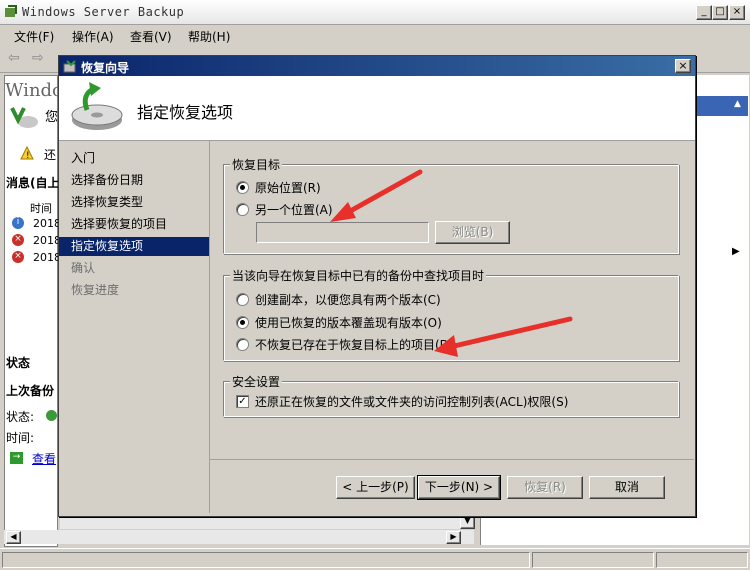 The width and height of the screenshot is (750, 570). I want to click on actions-header: ▲, so click(720, 106).